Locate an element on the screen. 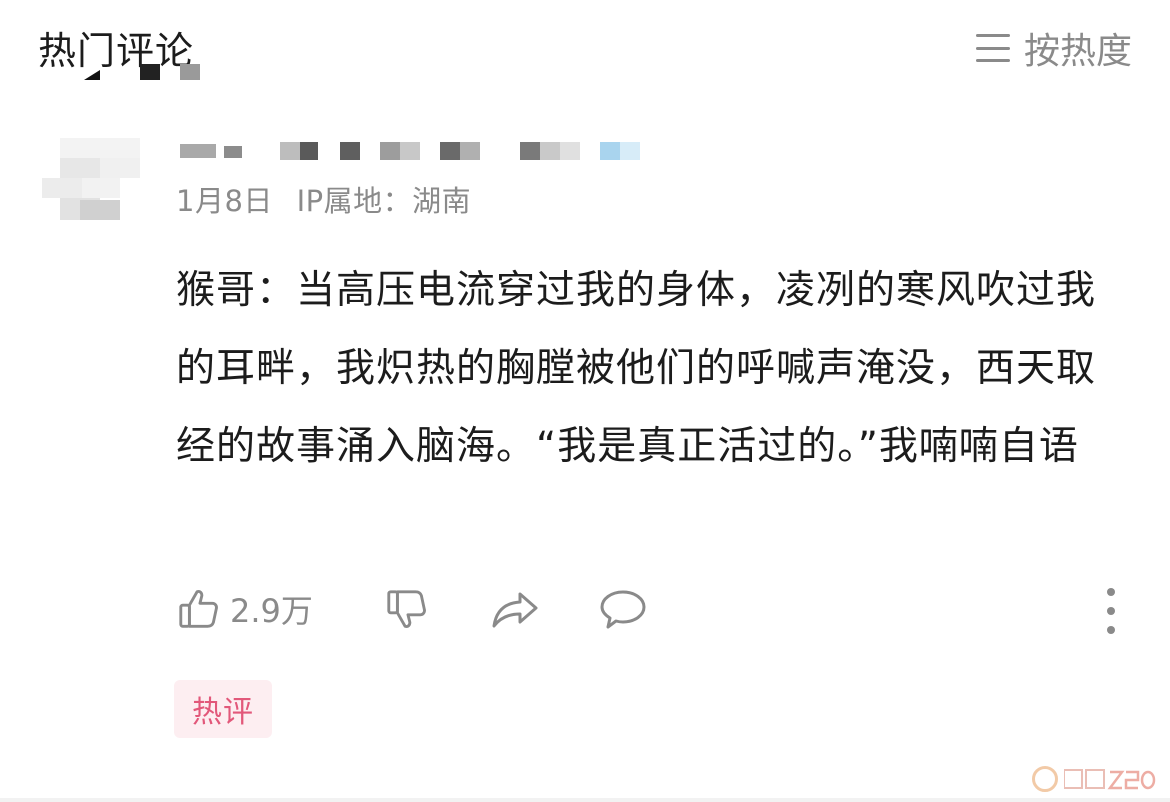 The width and height of the screenshot is (1170, 802). sort-by-heat-button: 按热度 is located at coordinates (1053, 48).